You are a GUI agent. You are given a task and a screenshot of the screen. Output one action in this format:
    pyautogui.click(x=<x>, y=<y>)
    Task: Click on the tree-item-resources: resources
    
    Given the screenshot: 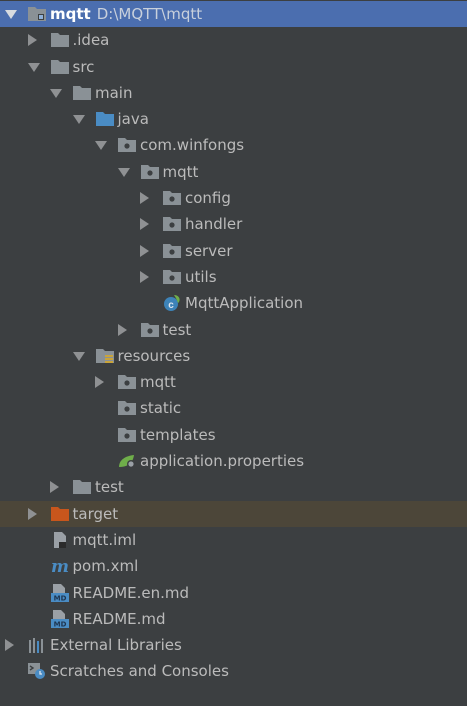 What is the action you would take?
    pyautogui.click(x=233, y=356)
    